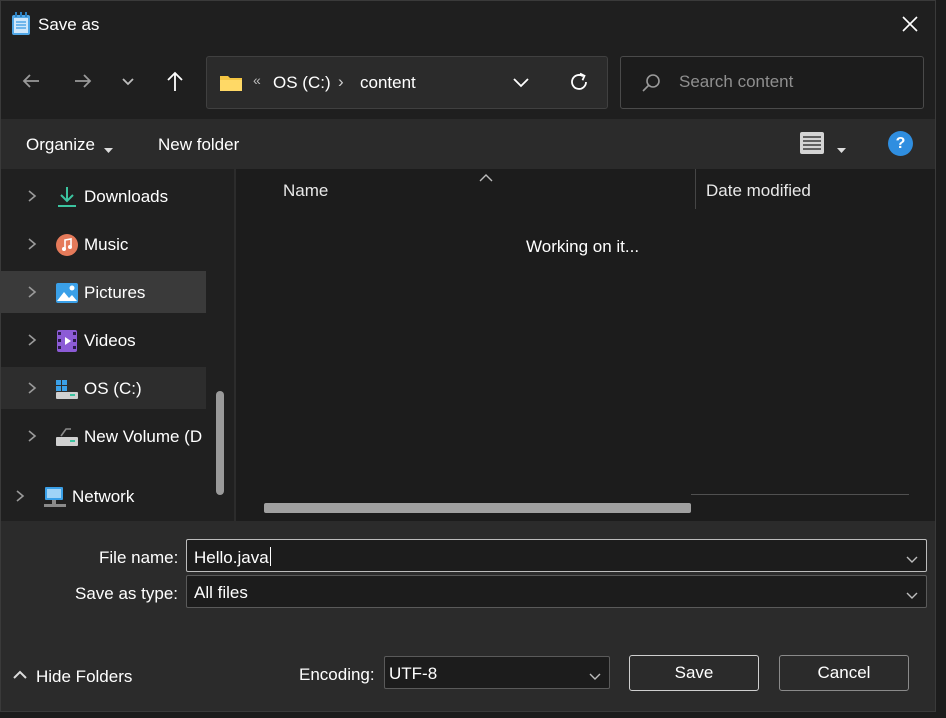  Describe the element at coordinates (67, 293) in the screenshot. I see `pictures-icon` at that location.